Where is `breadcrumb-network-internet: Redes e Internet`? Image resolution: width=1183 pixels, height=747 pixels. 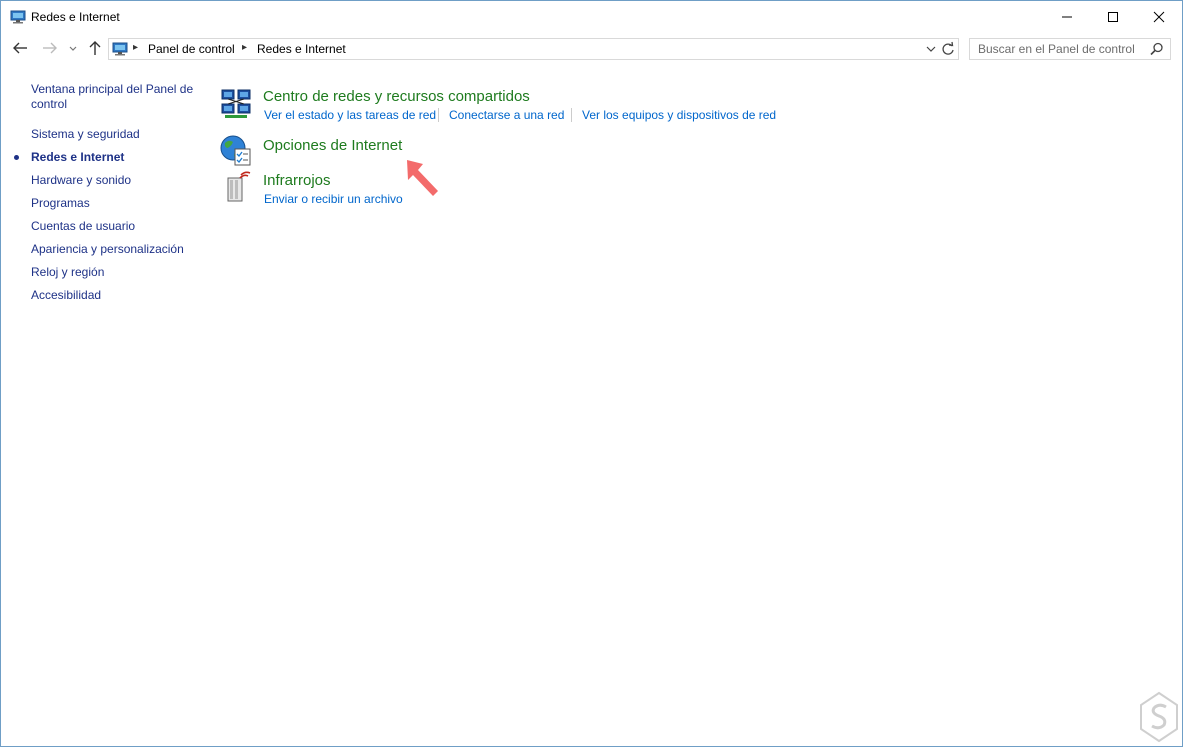
breadcrumb-network-internet: Redes e Internet is located at coordinates (301, 49).